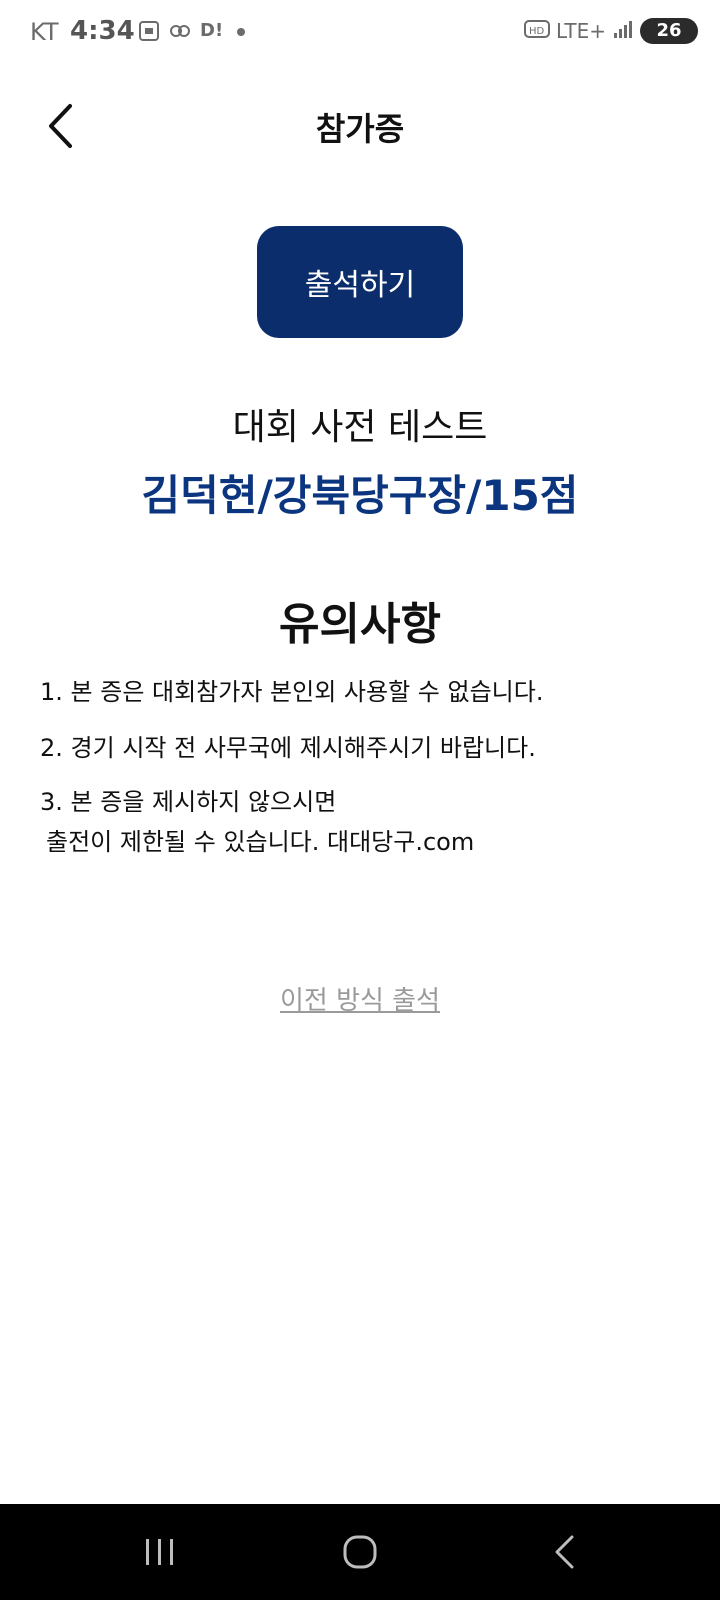 The width and height of the screenshot is (720, 1600). Describe the element at coordinates (360, 427) in the screenshot. I see `event-name: 대회 사전 테스트` at that location.